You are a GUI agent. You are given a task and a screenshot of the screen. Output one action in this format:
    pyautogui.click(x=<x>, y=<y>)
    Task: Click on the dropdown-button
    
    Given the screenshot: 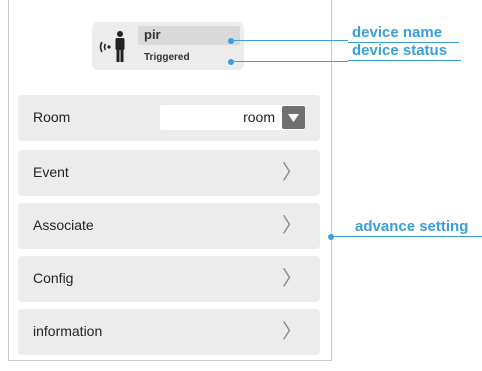 What is the action you would take?
    pyautogui.click(x=293, y=117)
    